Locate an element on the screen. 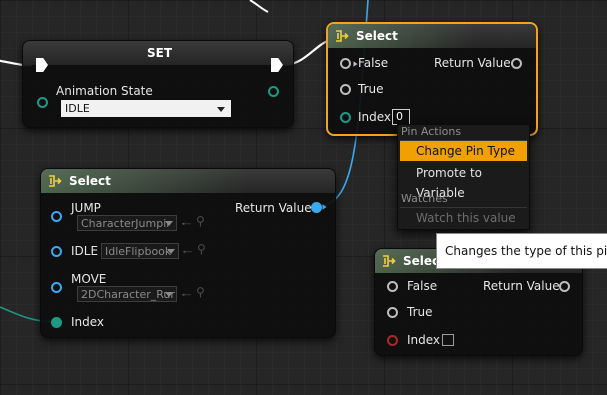 The height and width of the screenshot is (395, 607). idle-asset-value: IdleFlipbook is located at coordinates (138, 251).